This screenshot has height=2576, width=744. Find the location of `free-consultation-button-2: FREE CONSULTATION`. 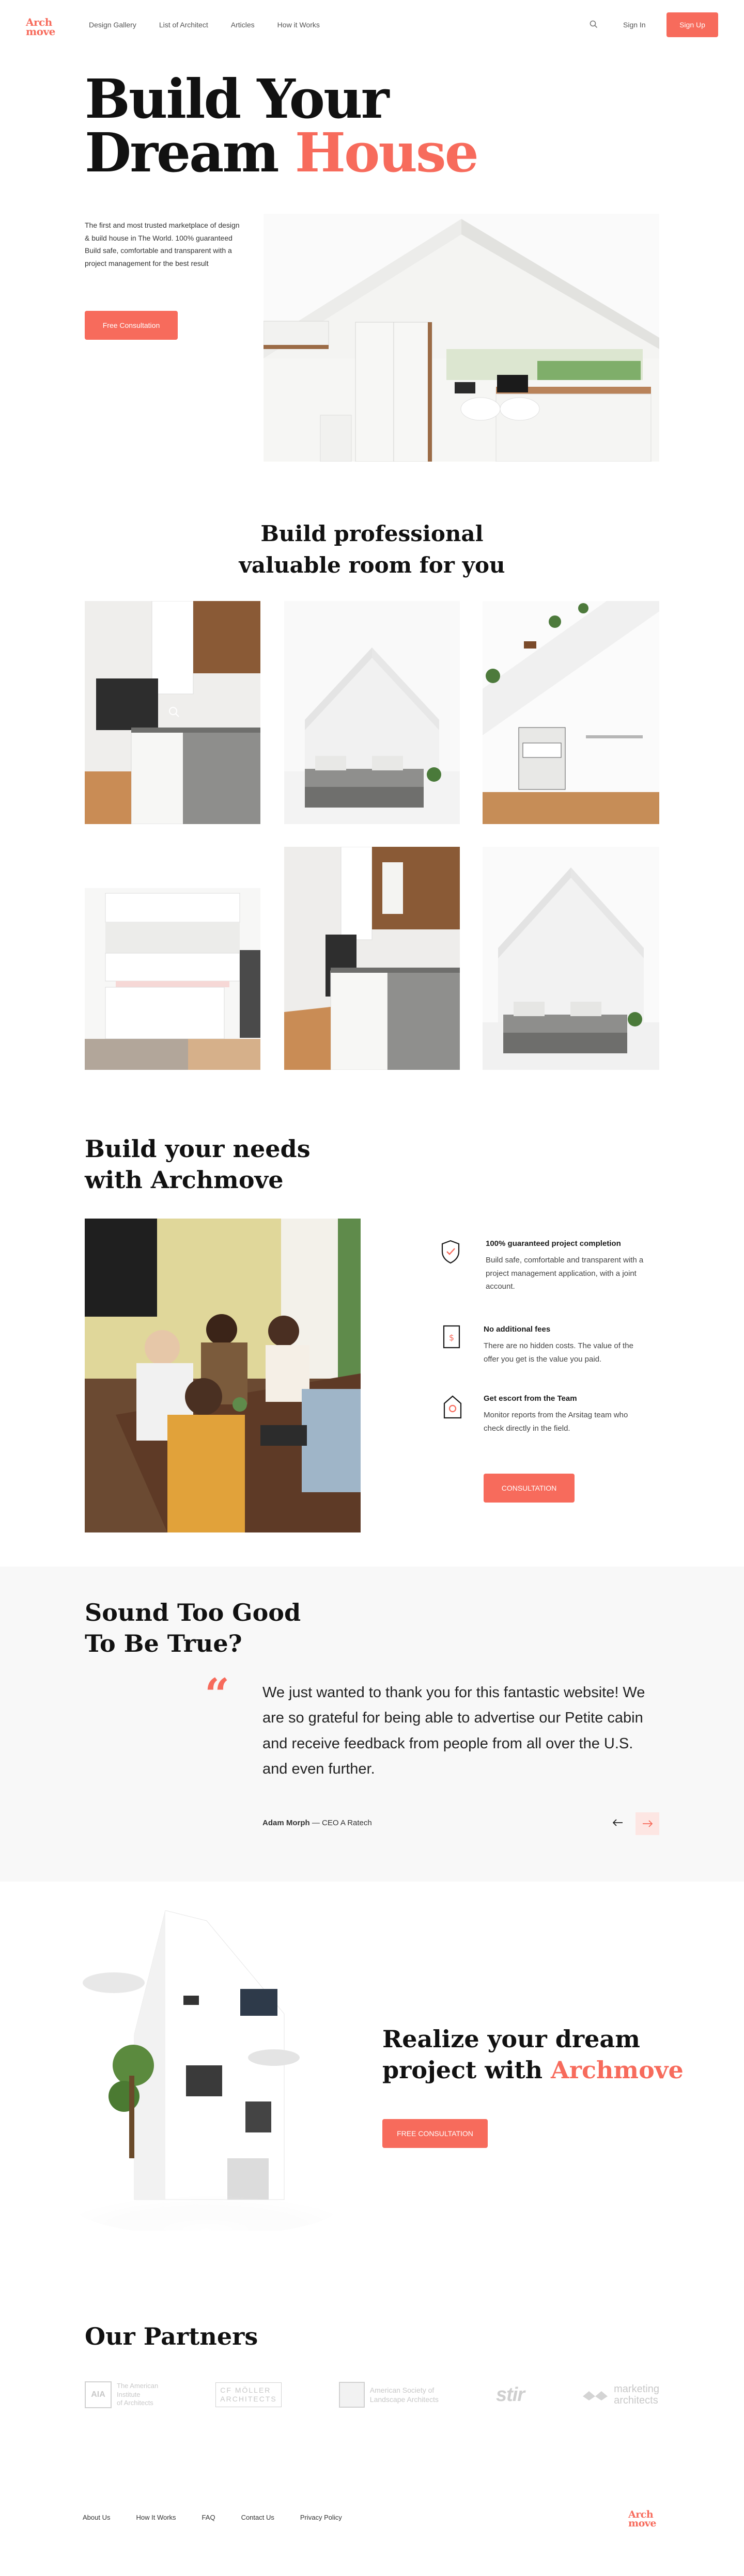

free-consultation-button-2: FREE CONSULTATION is located at coordinates (435, 2133).